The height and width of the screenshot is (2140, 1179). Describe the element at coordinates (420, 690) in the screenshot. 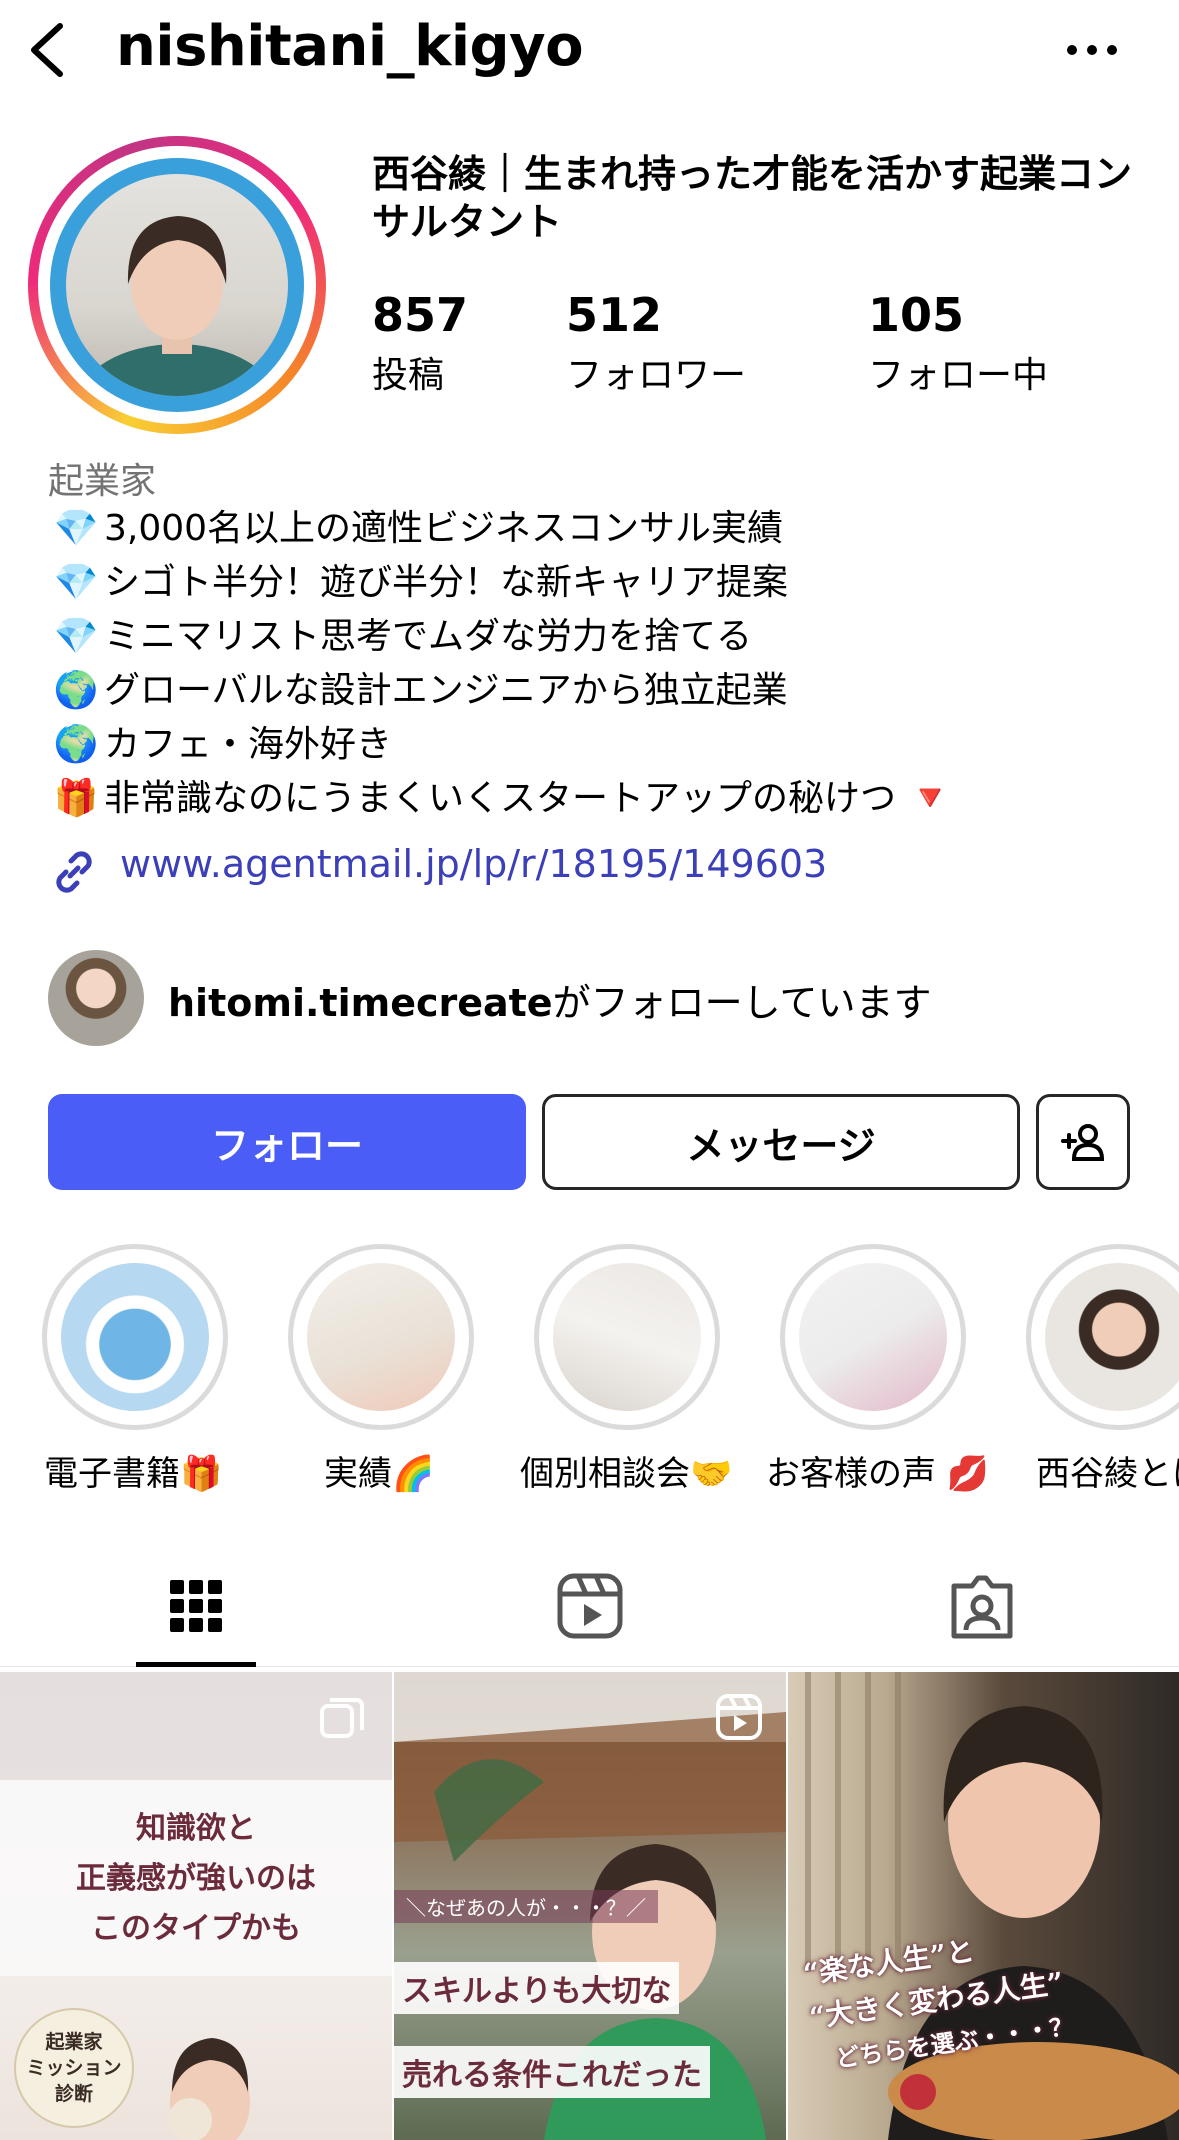

I see `bio-line: 🌍 グローバルな設計エンジニアから独立起業` at that location.